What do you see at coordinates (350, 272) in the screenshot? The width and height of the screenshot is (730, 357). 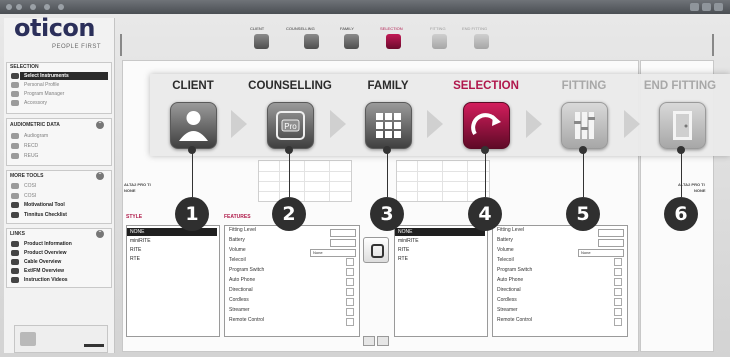 I see `program-switch-checkbox` at bounding box center [350, 272].